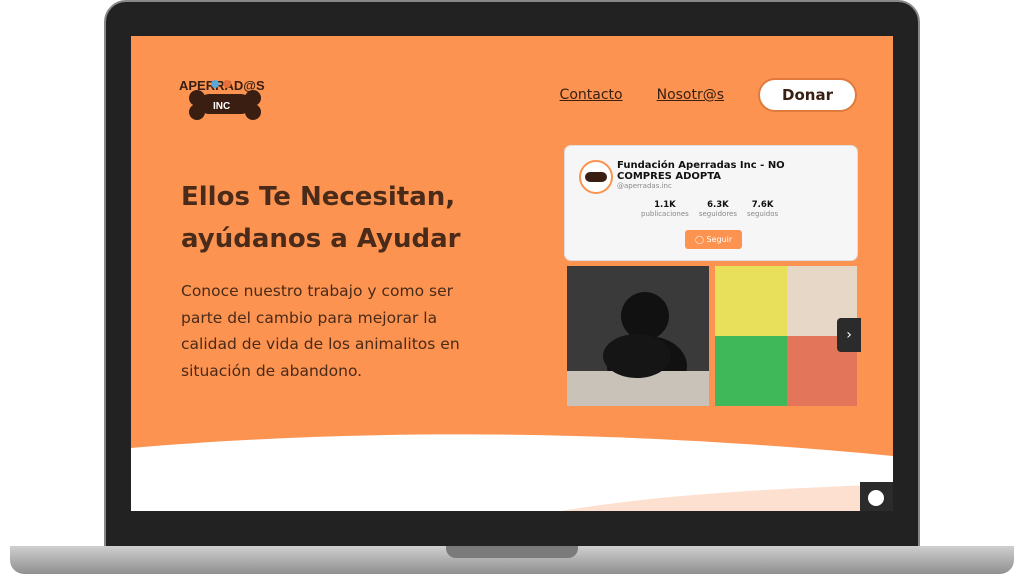 This screenshot has width=1024, height=576. I want to click on donate-button: Donar, so click(807, 95).